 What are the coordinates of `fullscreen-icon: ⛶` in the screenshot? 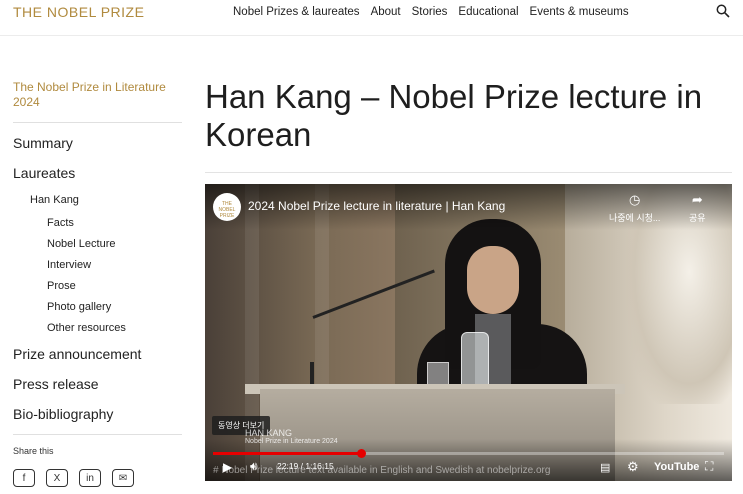 It's located at (709, 466).